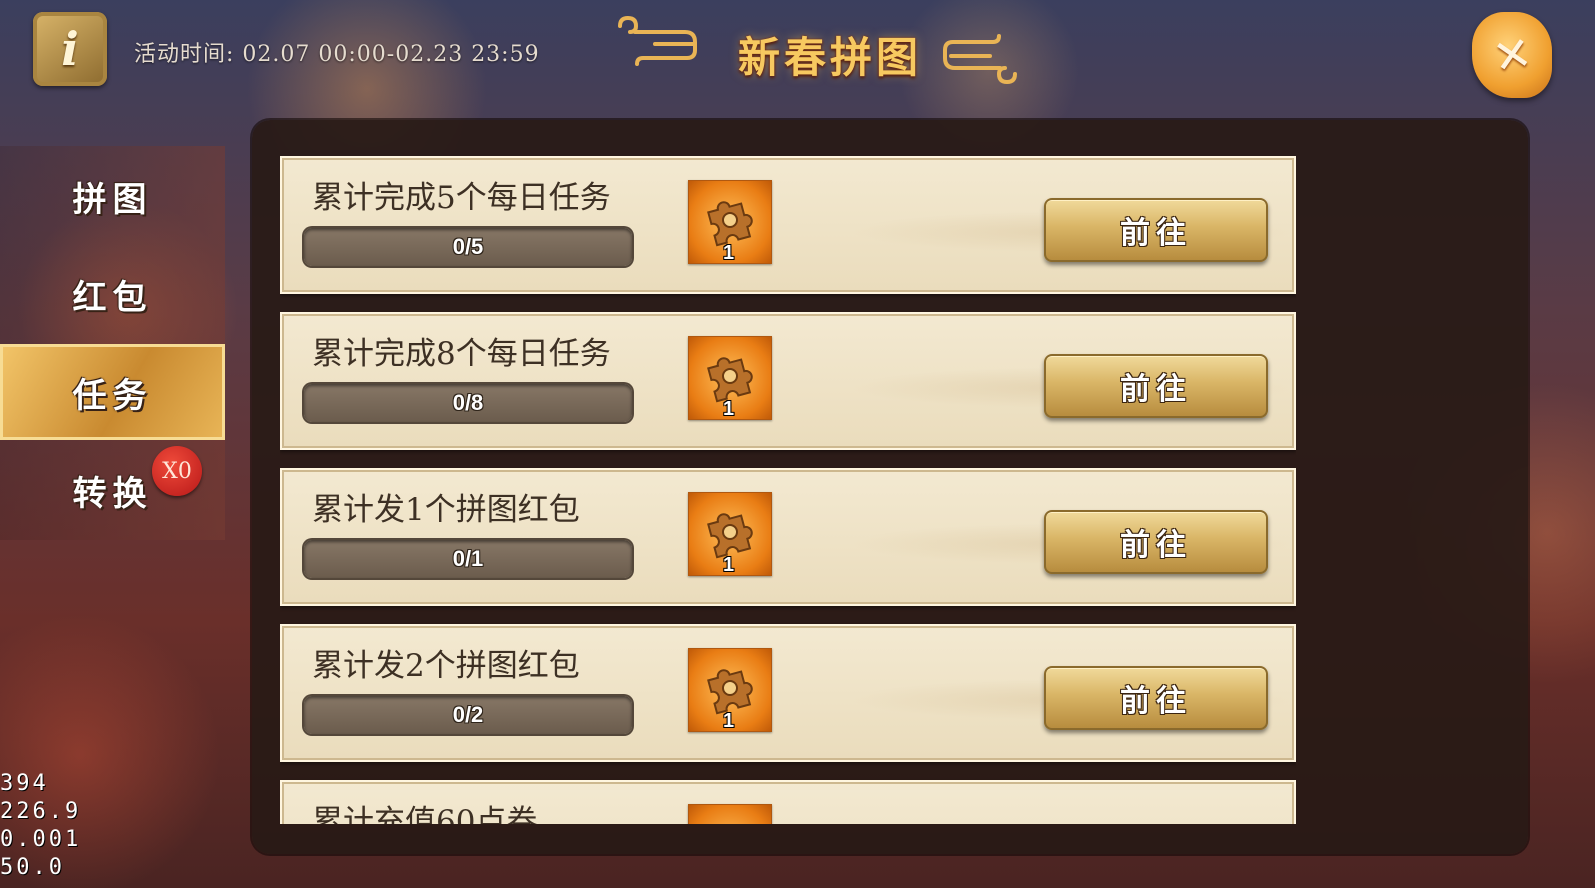 The width and height of the screenshot is (1595, 888). Describe the element at coordinates (788, 693) in the screenshot. I see `task-row: 累计发2个拼图红包 0/2 1 前往` at that location.